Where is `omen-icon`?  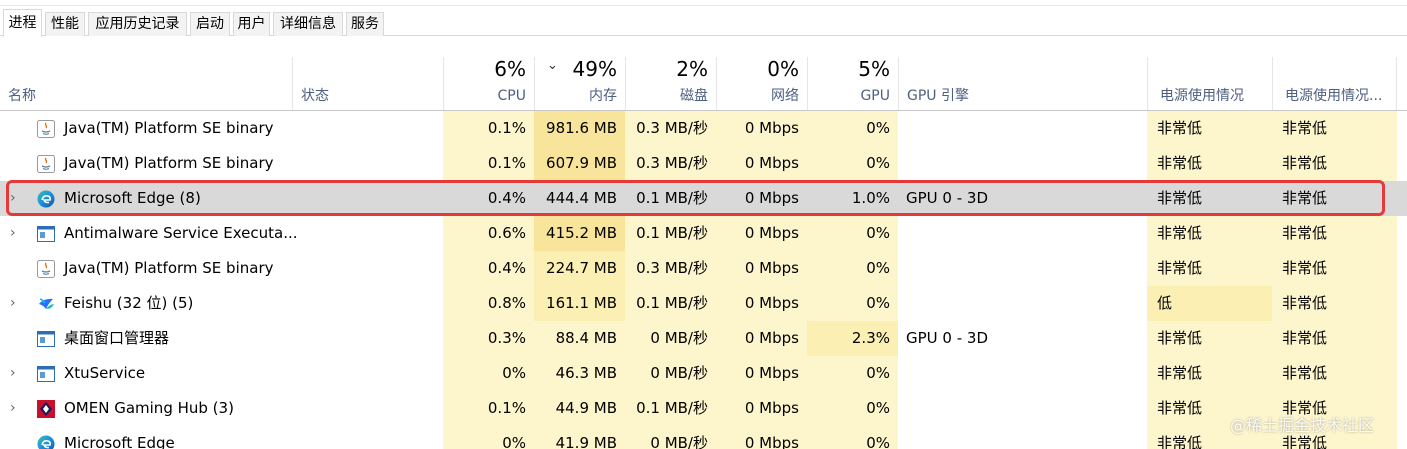 omen-icon is located at coordinates (46, 409).